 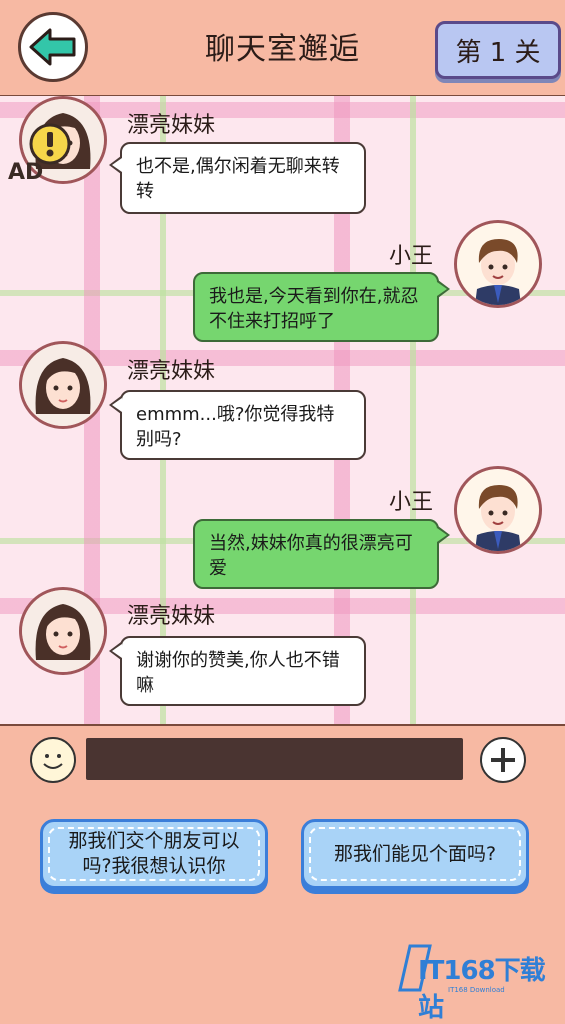 What do you see at coordinates (316, 554) in the screenshot?
I see `message-bubble: 当然,妹妹你真的很漂亮可爱` at bounding box center [316, 554].